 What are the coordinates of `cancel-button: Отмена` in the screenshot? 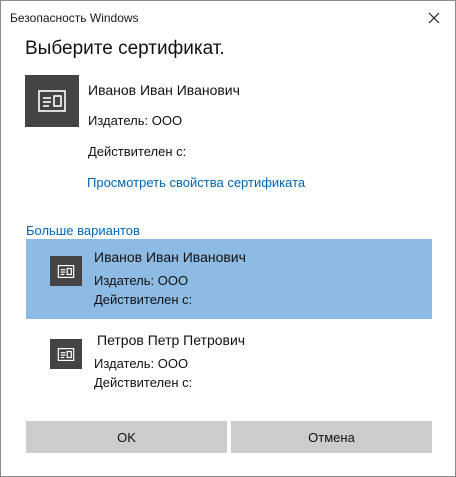 It's located at (331, 437).